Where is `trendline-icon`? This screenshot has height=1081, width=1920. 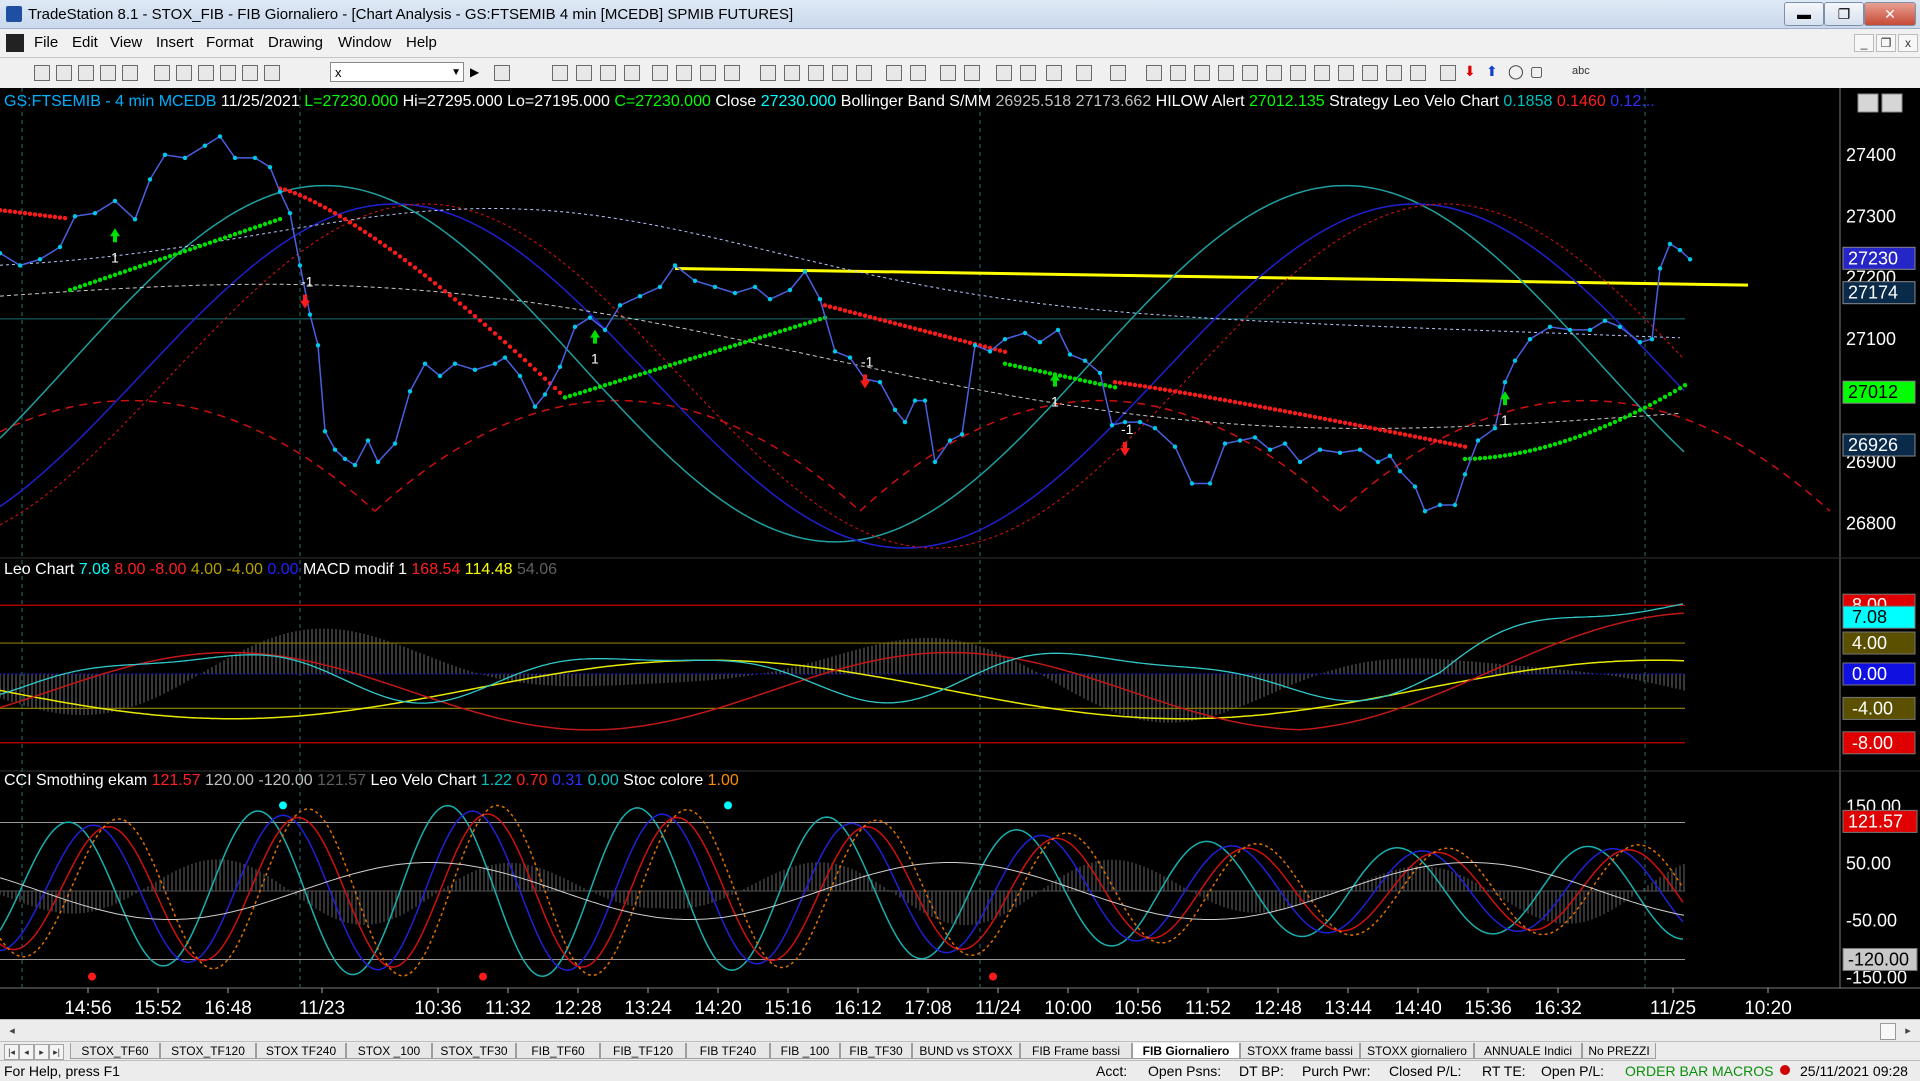
trendline-icon is located at coordinates (1154, 73).